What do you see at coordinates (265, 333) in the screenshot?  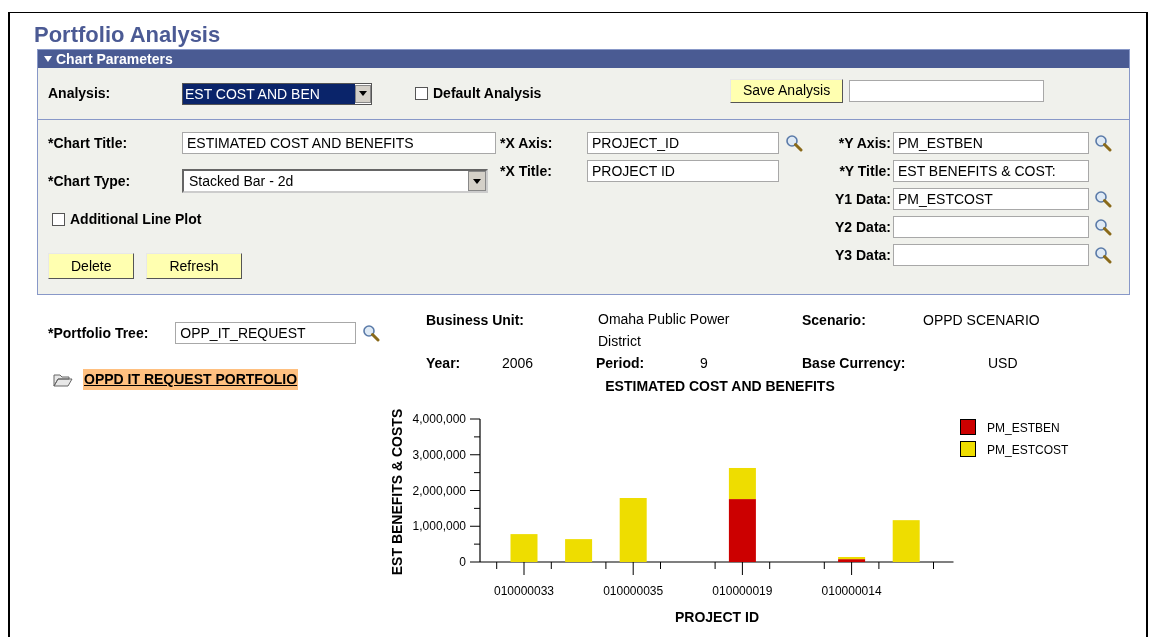 I see `portfolio-tree-field: OPP_IT_REQUEST` at bounding box center [265, 333].